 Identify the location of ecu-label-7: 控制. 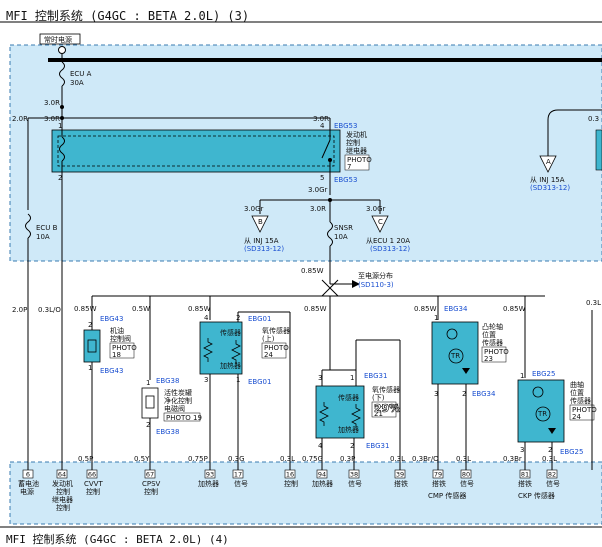
(291, 483).